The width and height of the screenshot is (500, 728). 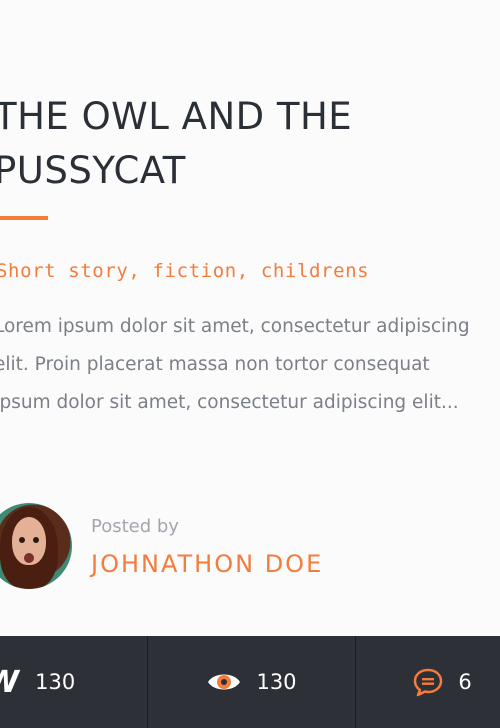 I want to click on views-count: 130, so click(x=276, y=682).